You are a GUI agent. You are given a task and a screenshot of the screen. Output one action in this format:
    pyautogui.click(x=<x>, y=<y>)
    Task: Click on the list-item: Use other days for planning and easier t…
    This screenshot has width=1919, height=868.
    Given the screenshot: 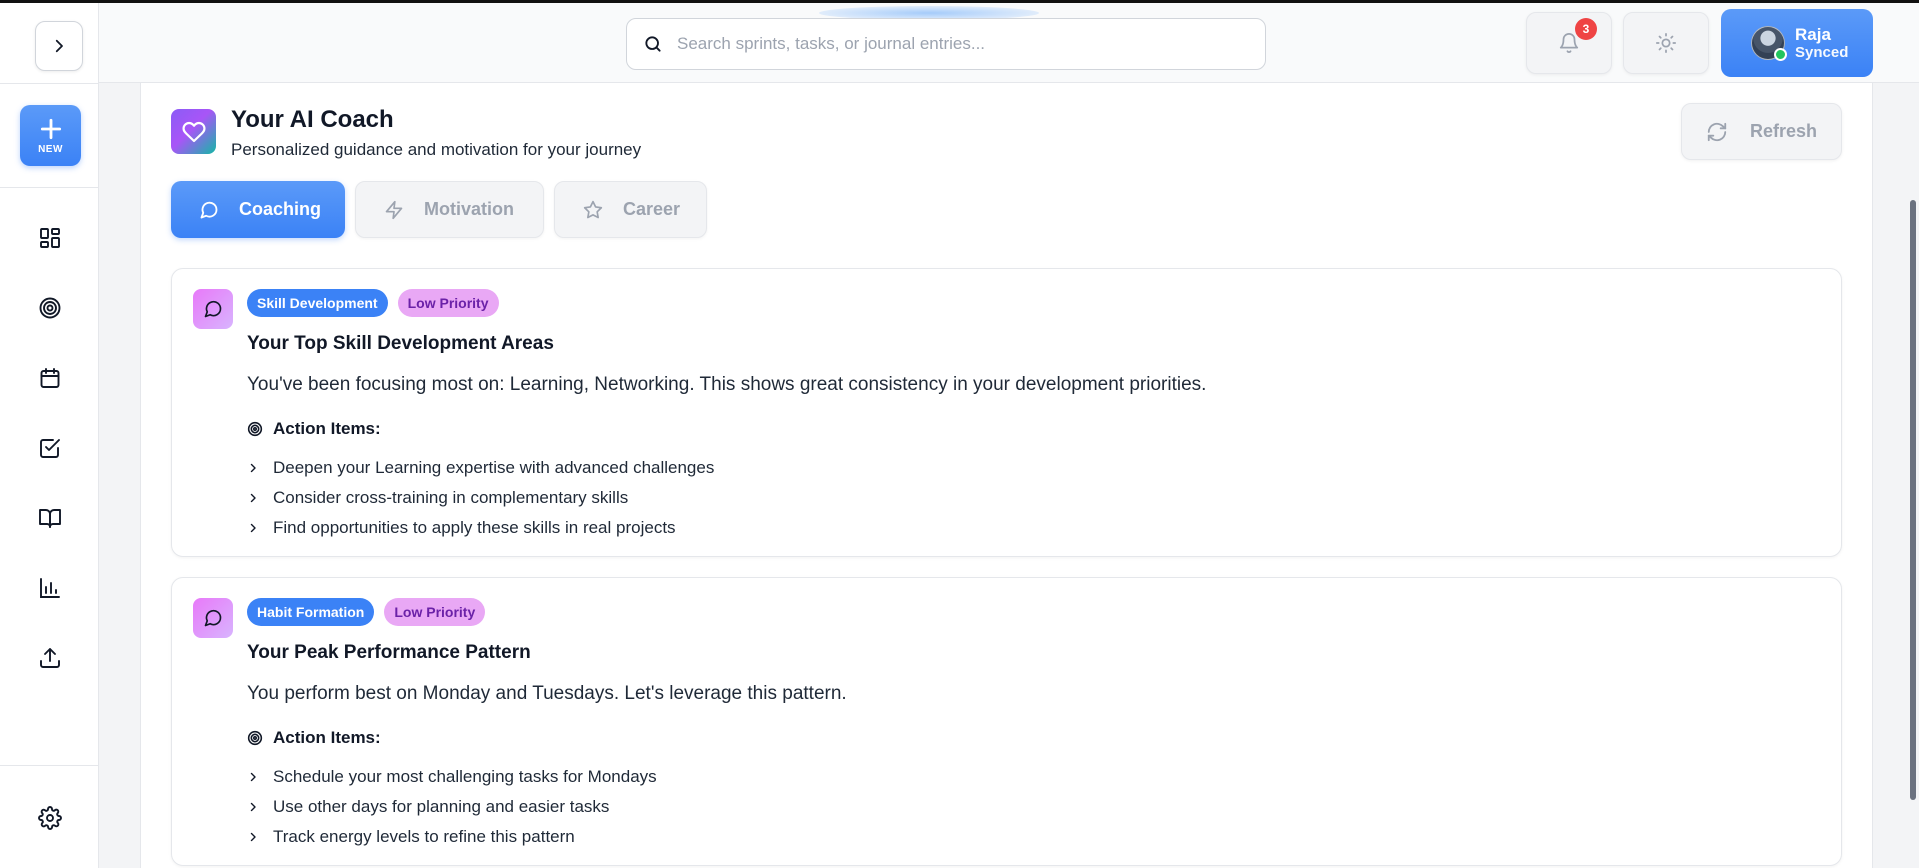 What is the action you would take?
    pyautogui.click(x=452, y=807)
    